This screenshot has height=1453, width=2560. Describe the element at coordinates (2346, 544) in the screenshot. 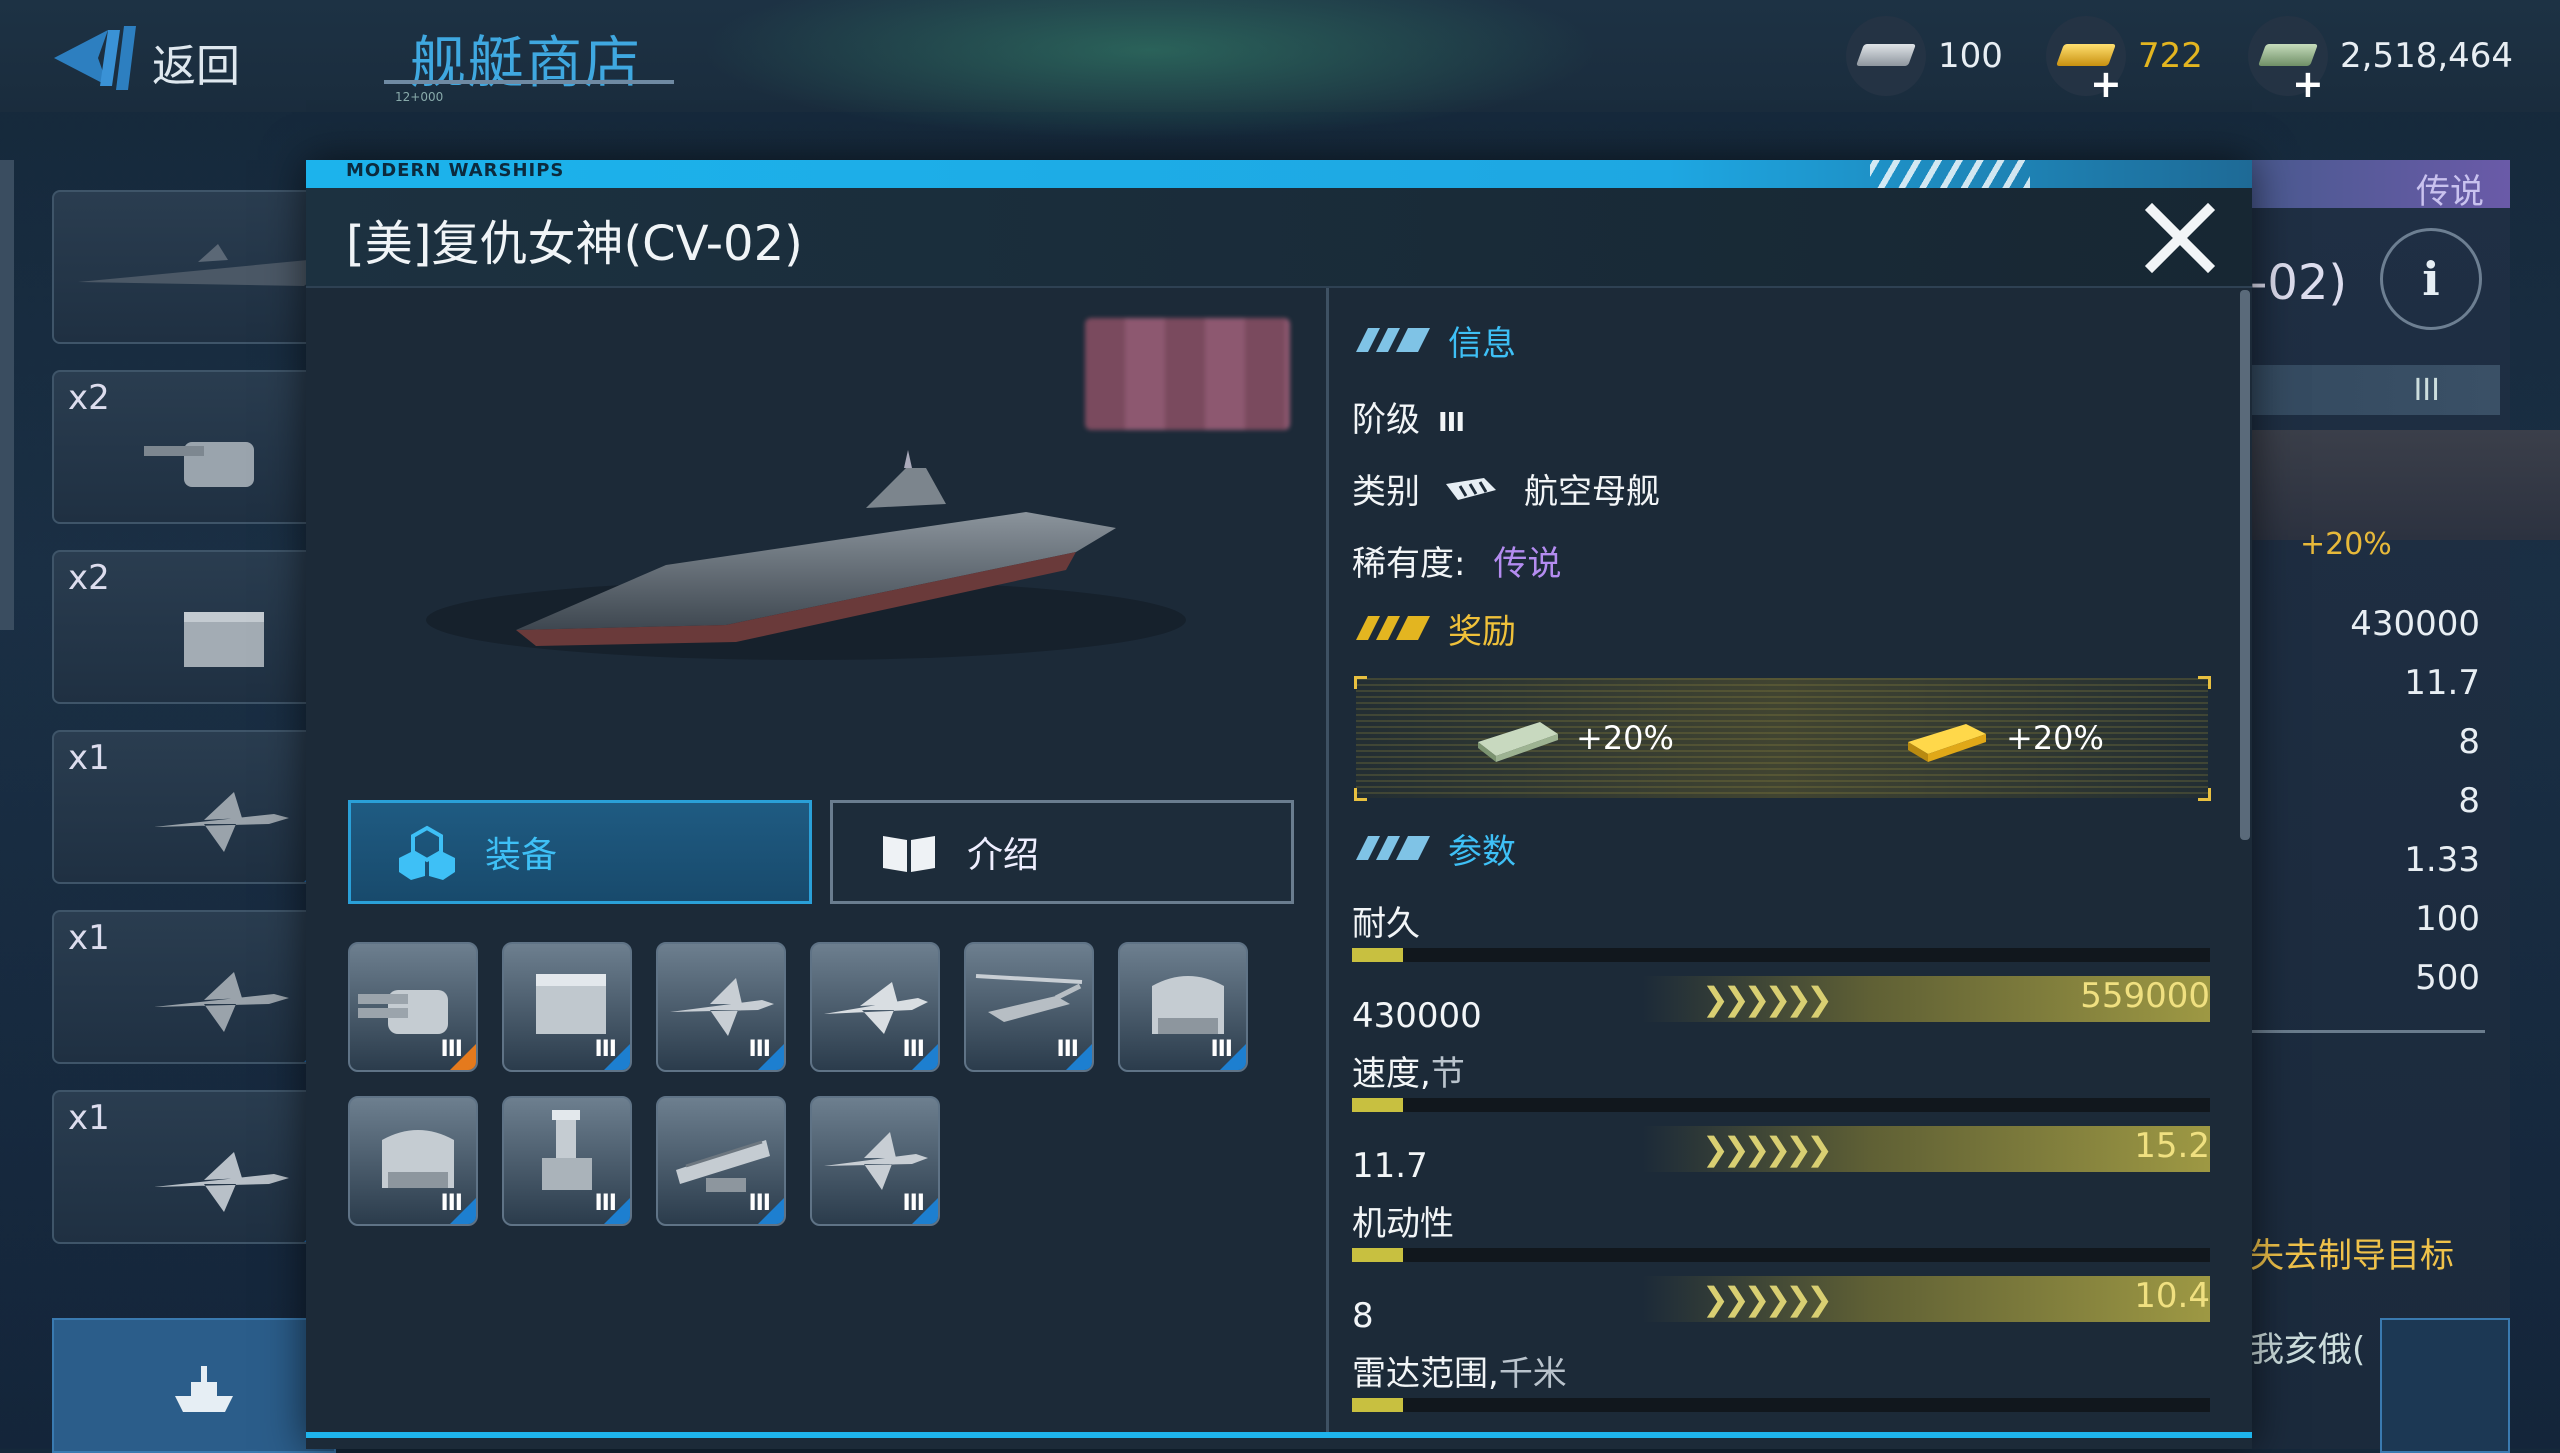

I see `background-bonus: +20%` at that location.